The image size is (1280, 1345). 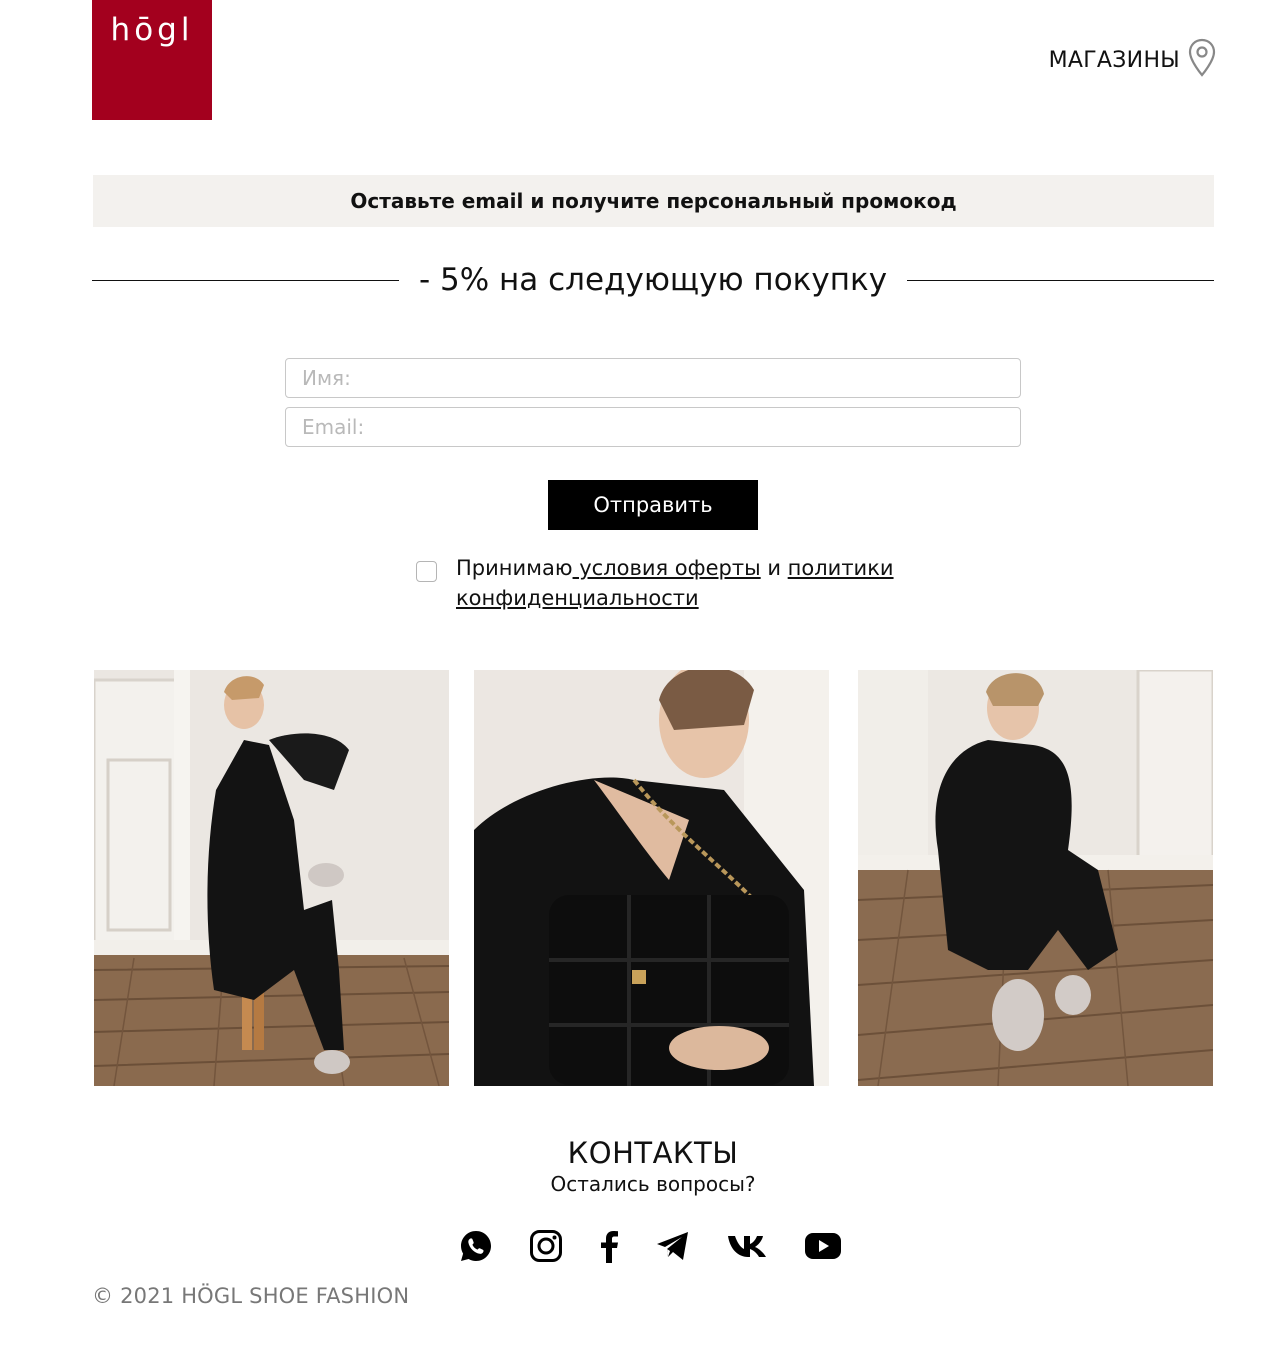 What do you see at coordinates (774, 568) in the screenshot?
I see `consent-middle: и` at bounding box center [774, 568].